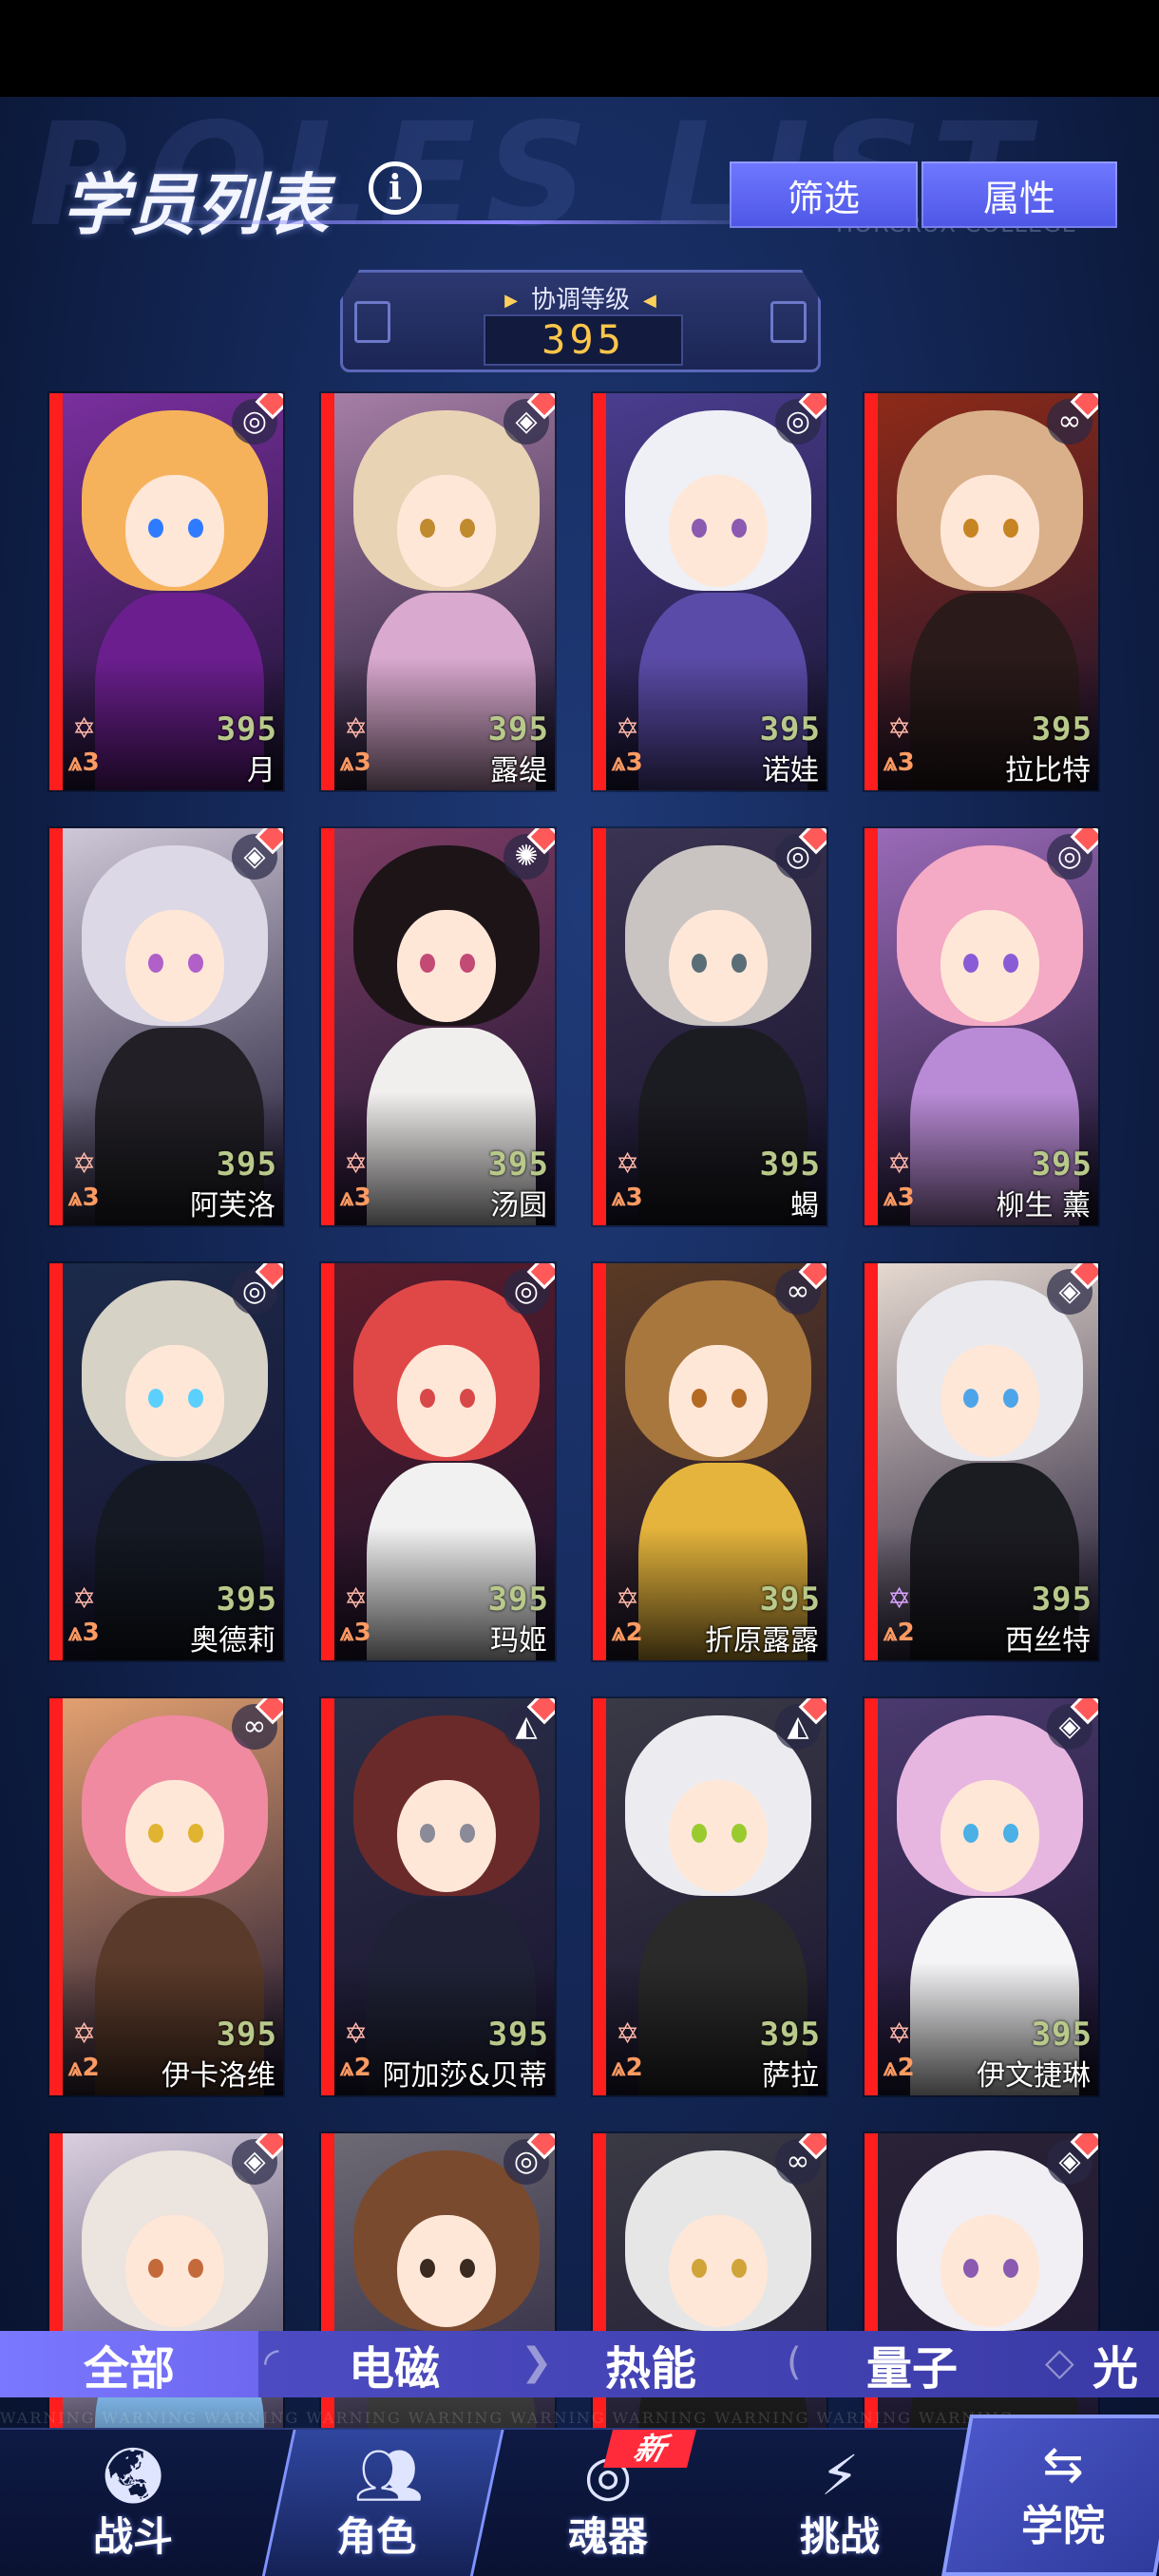 This screenshot has width=1159, height=2576. What do you see at coordinates (196, 205) in the screenshot?
I see `page-title: 学员列表` at bounding box center [196, 205].